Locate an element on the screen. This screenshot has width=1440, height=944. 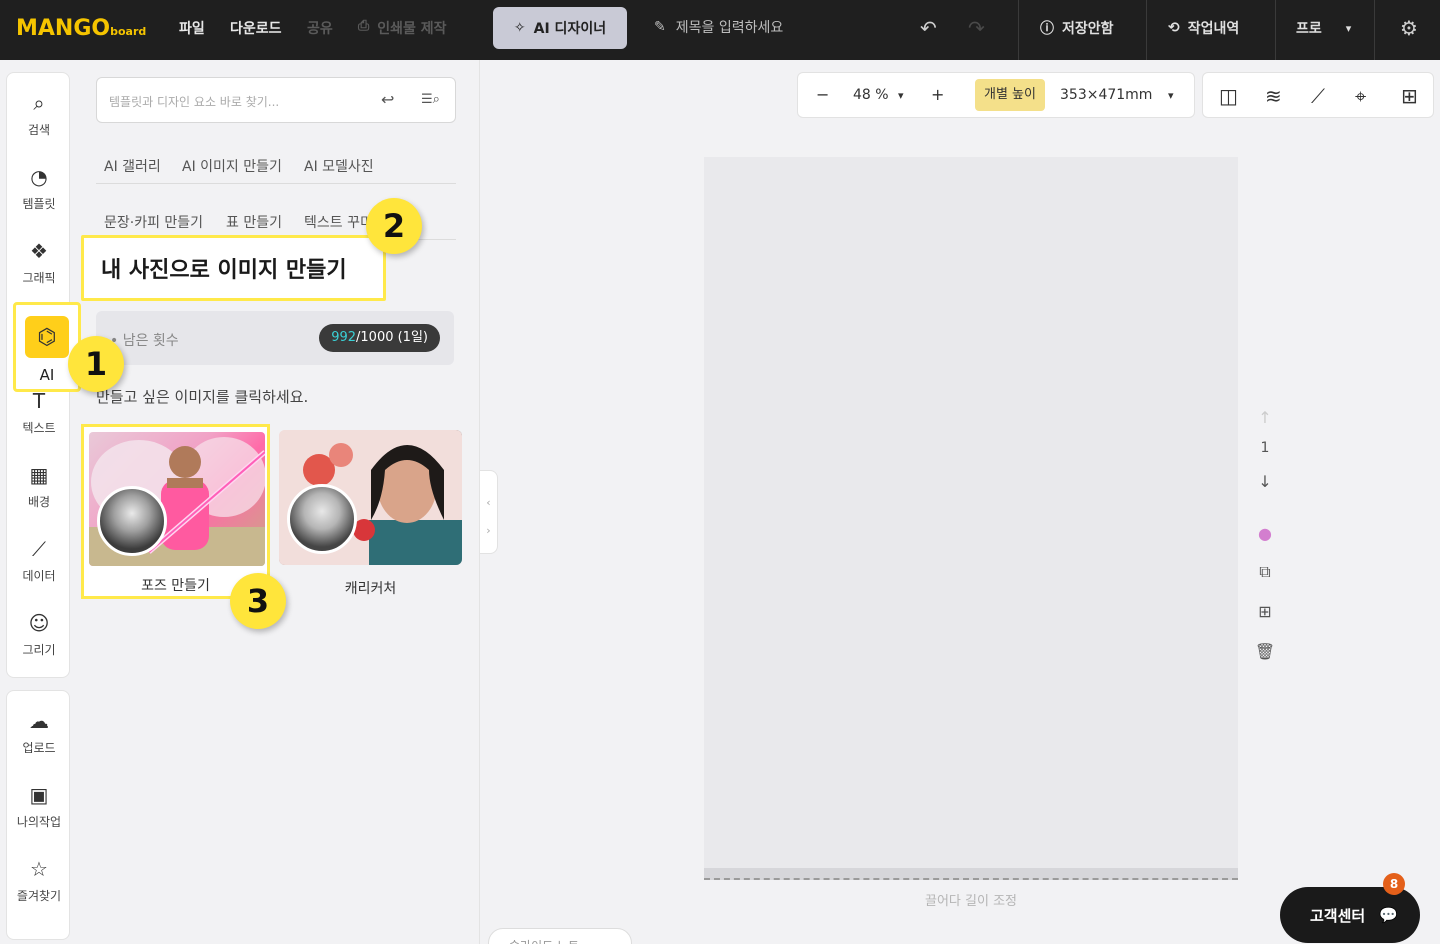
gear-icon: ⚙ is located at coordinates (1409, 28).